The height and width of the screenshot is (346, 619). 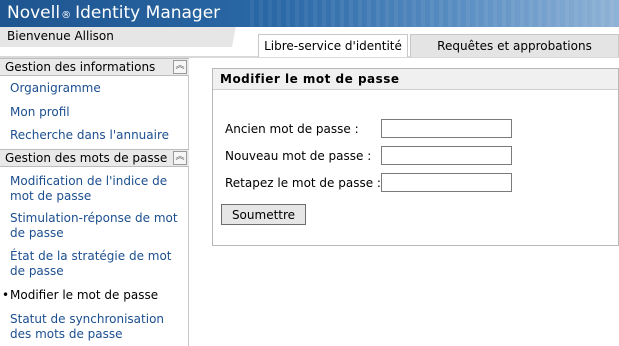 I want to click on section-header-gestion-mots-de-passe: Gestion des mots de passe ︽, so click(x=94, y=158).